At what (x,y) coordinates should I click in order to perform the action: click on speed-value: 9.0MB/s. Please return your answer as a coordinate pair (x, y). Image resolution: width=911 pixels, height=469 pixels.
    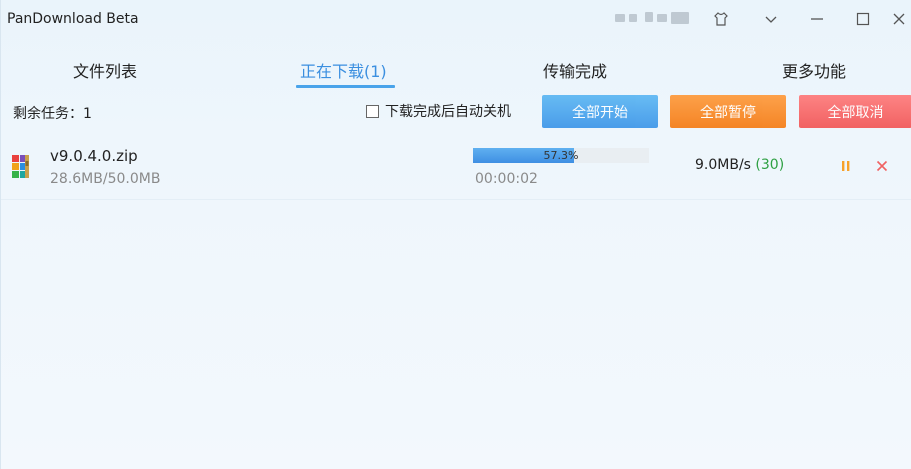
    Looking at the image, I should click on (723, 165).